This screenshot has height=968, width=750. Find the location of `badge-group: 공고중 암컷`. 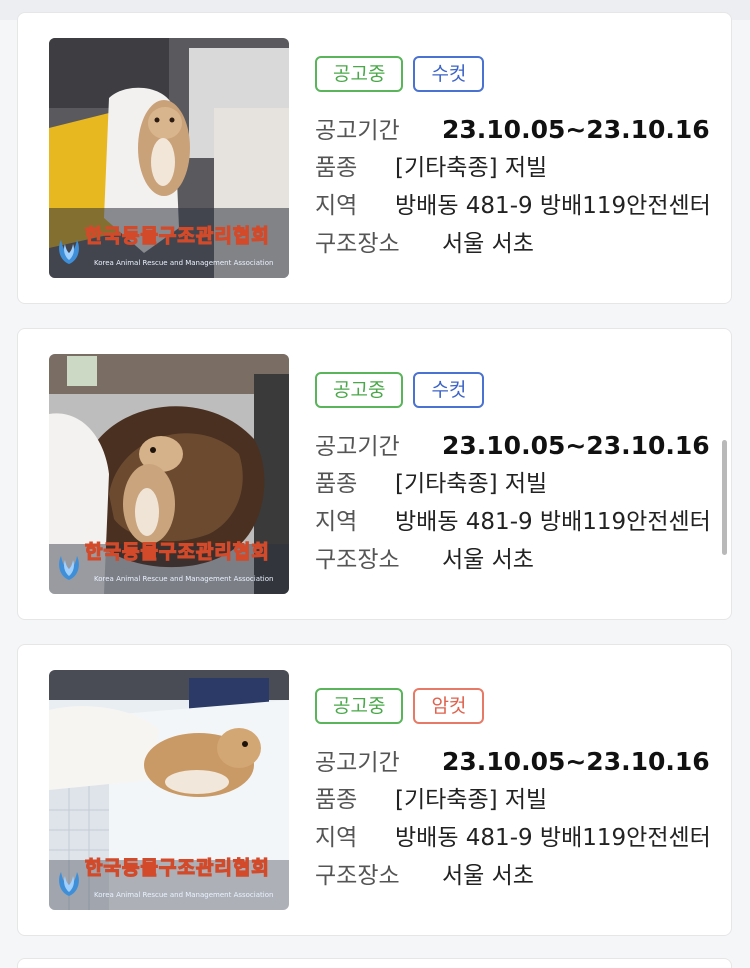

badge-group: 공고중 암컷 is located at coordinates (400, 706).